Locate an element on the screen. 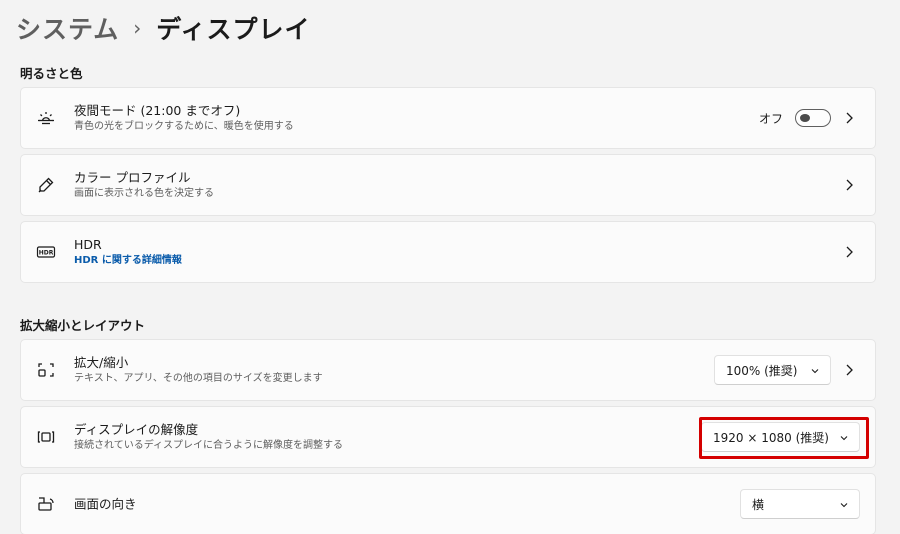 The height and width of the screenshot is (534, 900). color-profile-row: カラー プロファイル 画面に表示される色を決定する is located at coordinates (448, 185).